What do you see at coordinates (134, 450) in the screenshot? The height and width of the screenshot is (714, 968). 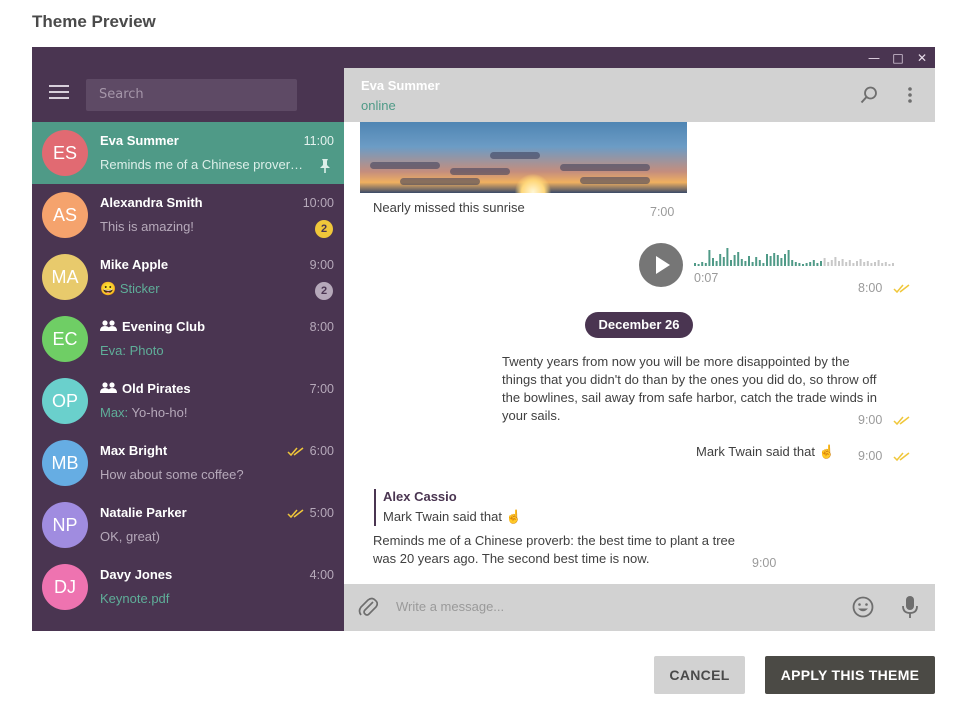 I see `chat-name: Max Bright` at bounding box center [134, 450].